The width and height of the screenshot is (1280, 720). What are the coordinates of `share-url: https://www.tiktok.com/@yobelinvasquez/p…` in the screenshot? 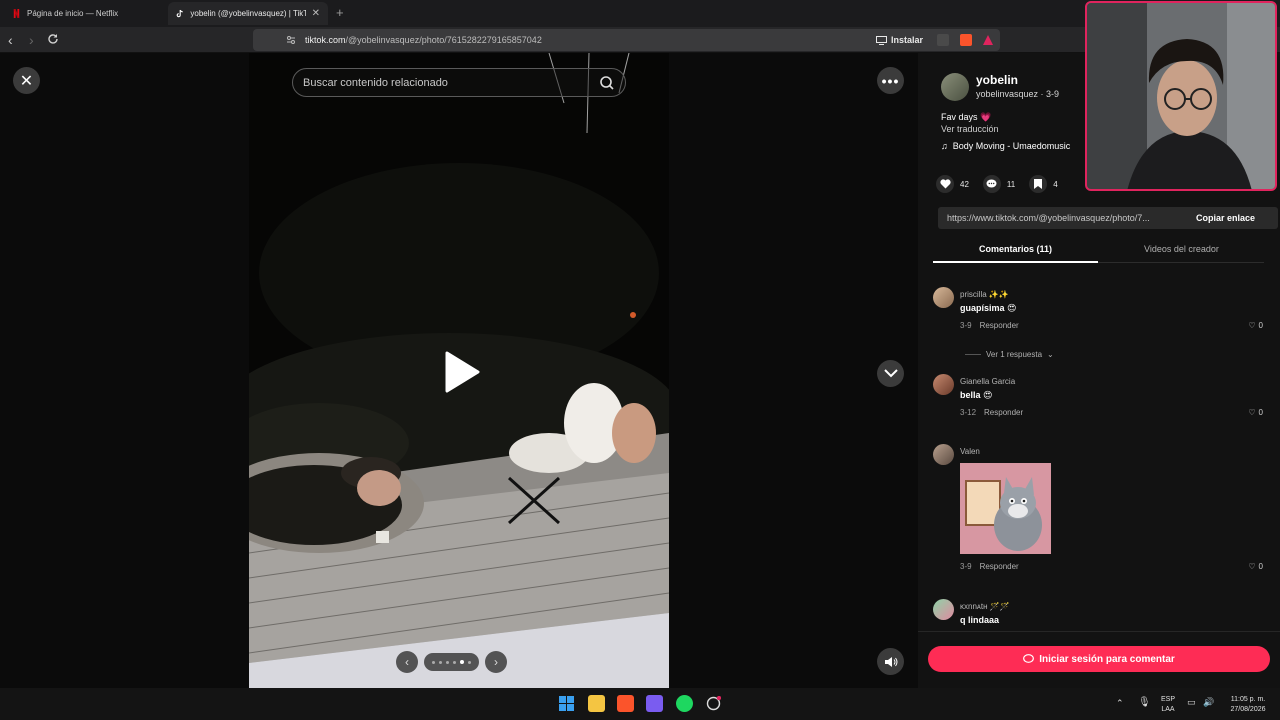 It's located at (1062, 218).